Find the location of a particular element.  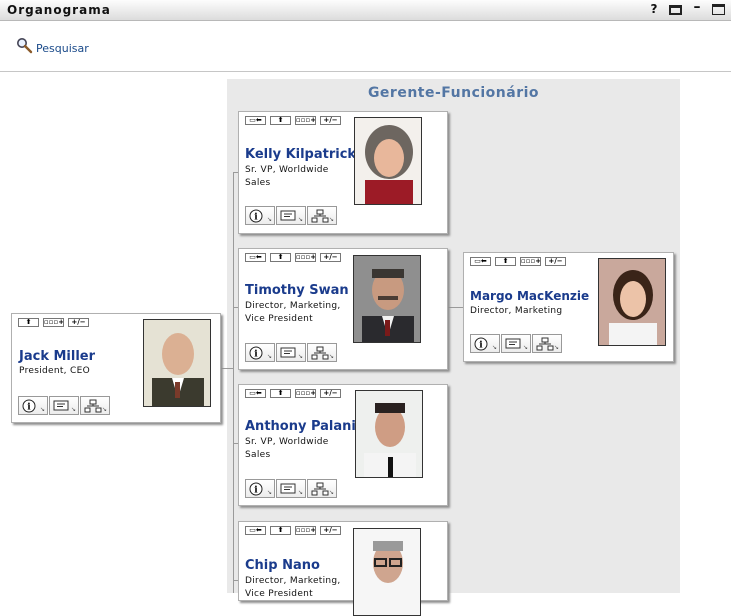

person-name: Kelly Kilpatrick is located at coordinates (300, 154).